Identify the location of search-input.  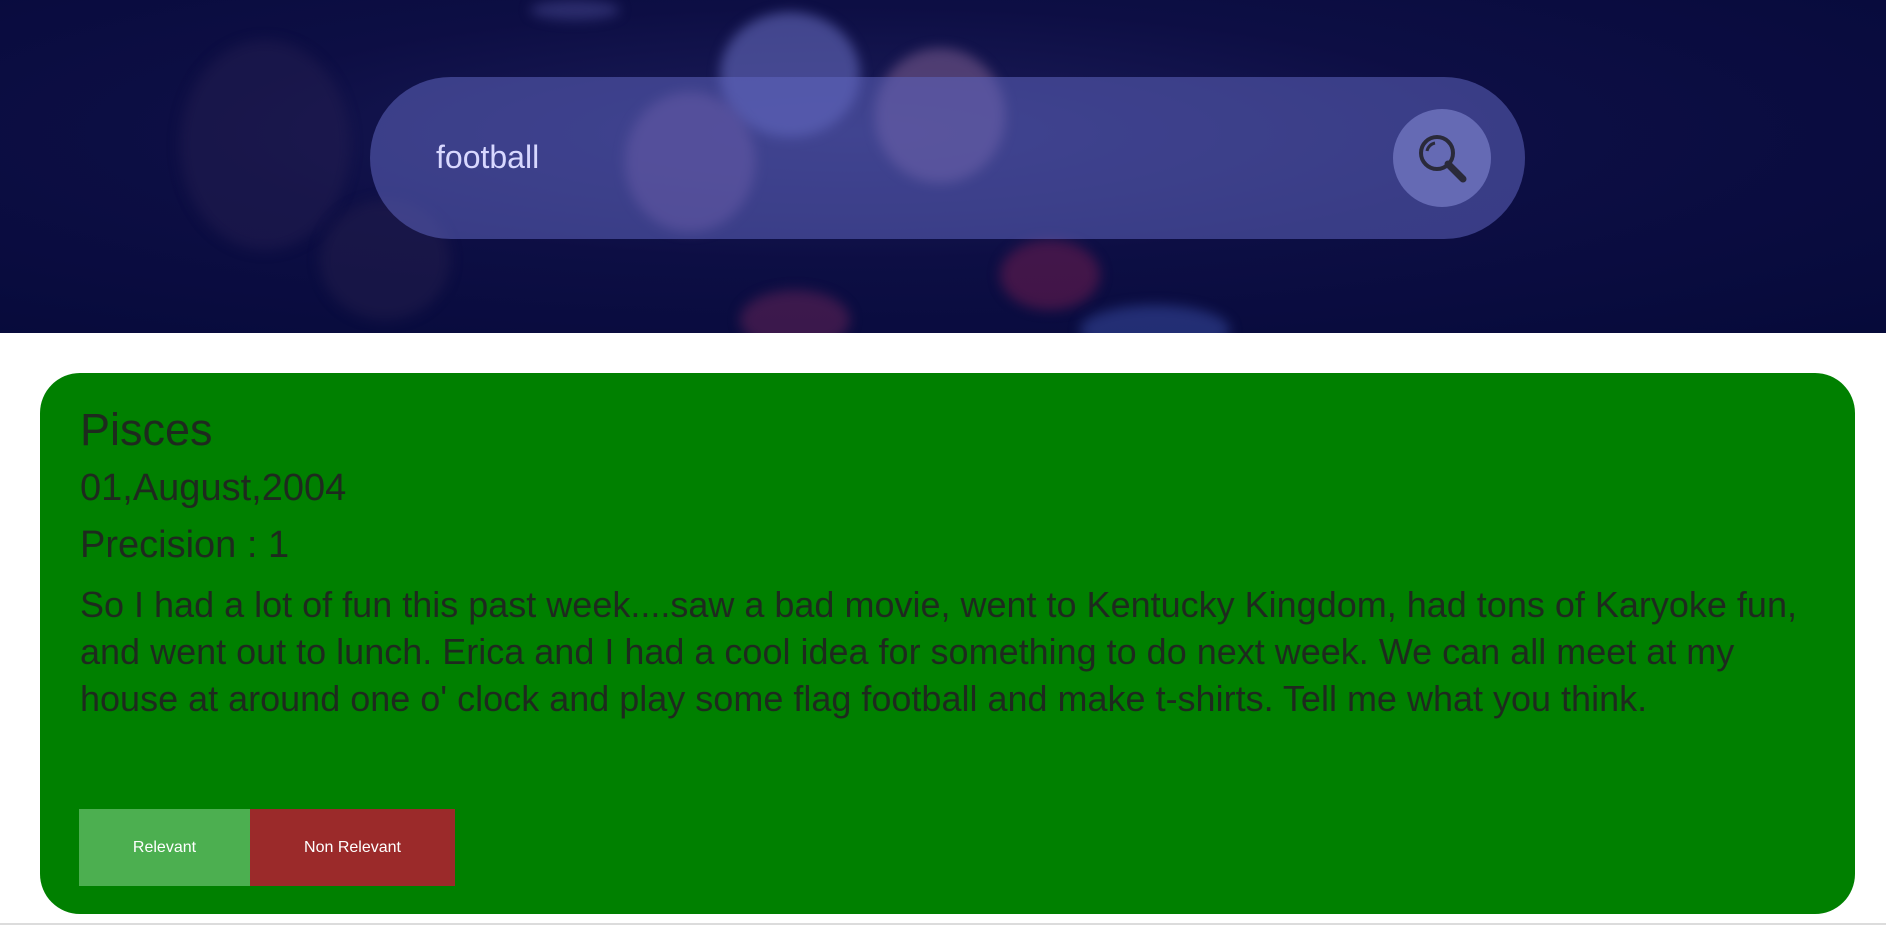
(886, 157).